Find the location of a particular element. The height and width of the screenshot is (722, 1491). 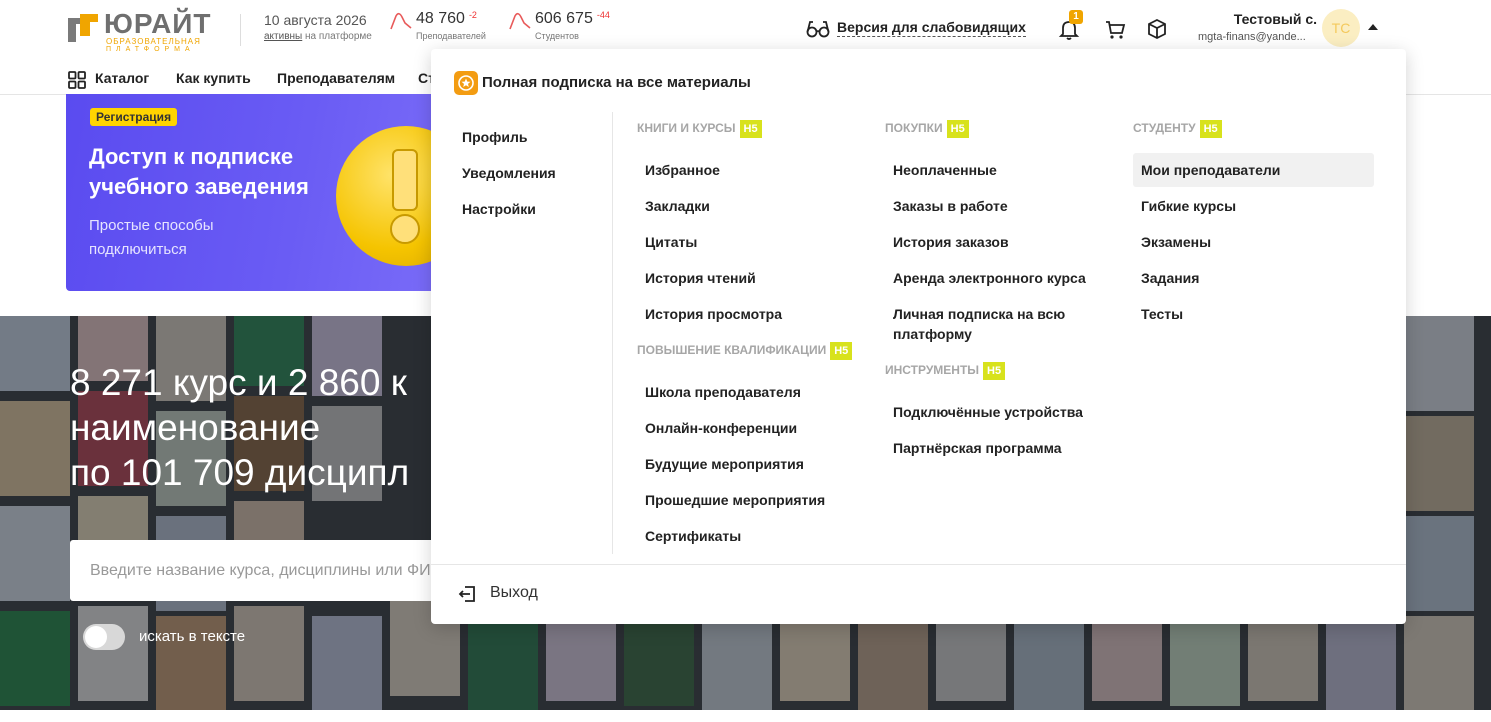

qualification-header: ПОВЫШЕНИЕ КВАЛИФИКАЦИИ Н5 is located at coordinates (745, 351).